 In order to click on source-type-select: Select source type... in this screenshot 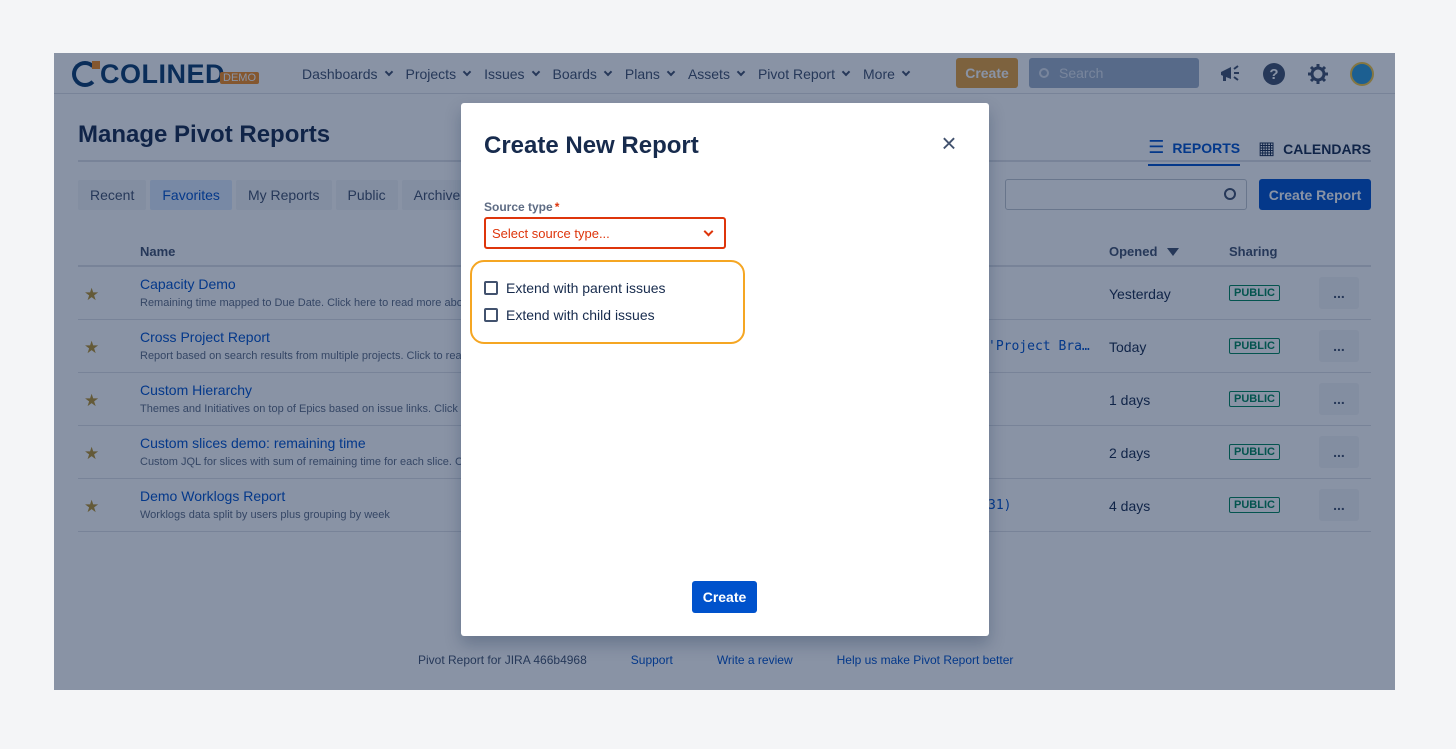, I will do `click(605, 233)`.